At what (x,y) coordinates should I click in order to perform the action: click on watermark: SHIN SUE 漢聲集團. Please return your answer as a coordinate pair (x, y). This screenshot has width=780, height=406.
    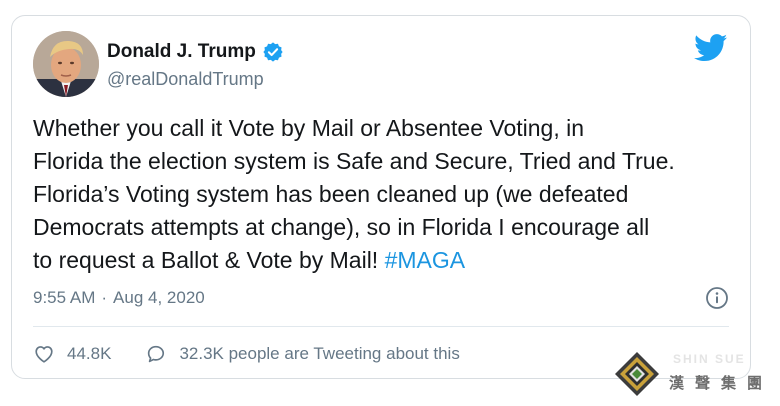
    Looking at the image, I should click on (696, 375).